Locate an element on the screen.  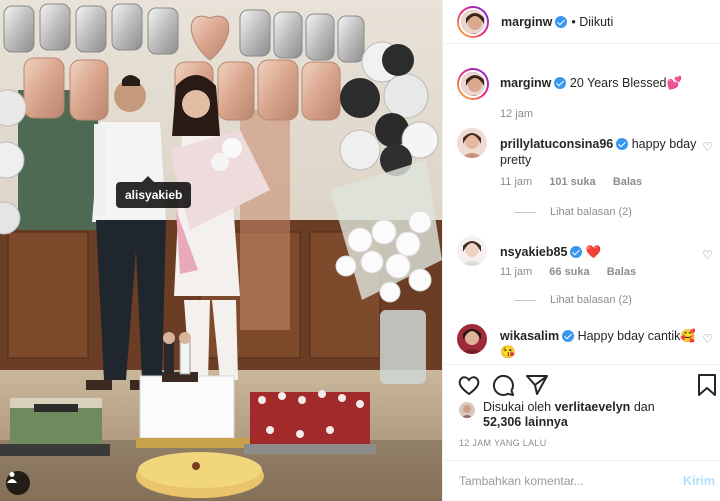
follow-status: • Diikuti is located at coordinates (592, 22).